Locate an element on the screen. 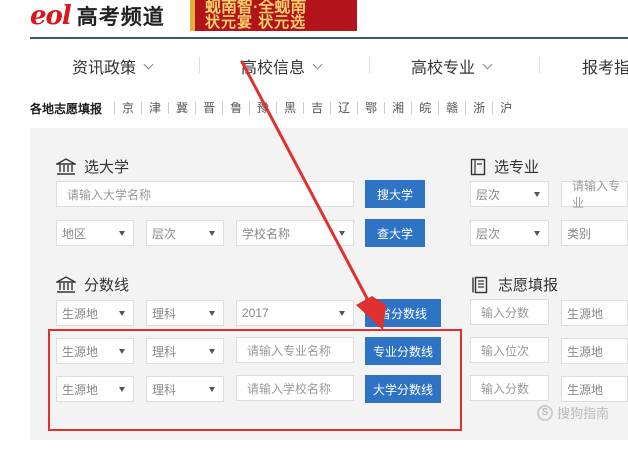 The width and height of the screenshot is (628, 460). province-link: 湘 is located at coordinates (397, 108).